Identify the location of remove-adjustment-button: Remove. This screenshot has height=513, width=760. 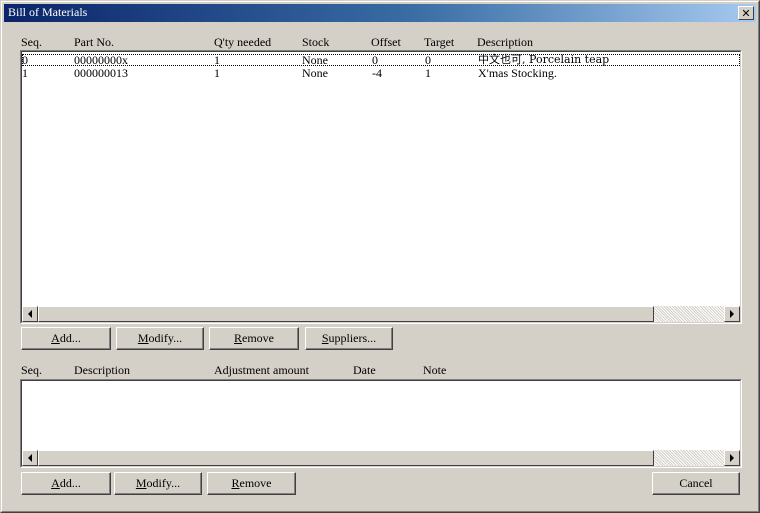
(251, 483).